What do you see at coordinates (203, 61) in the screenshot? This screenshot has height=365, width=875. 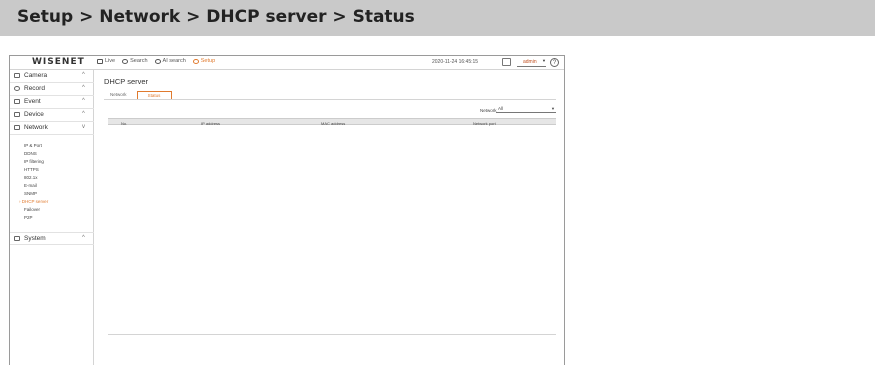 I see `nav-setup: Setup` at bounding box center [203, 61].